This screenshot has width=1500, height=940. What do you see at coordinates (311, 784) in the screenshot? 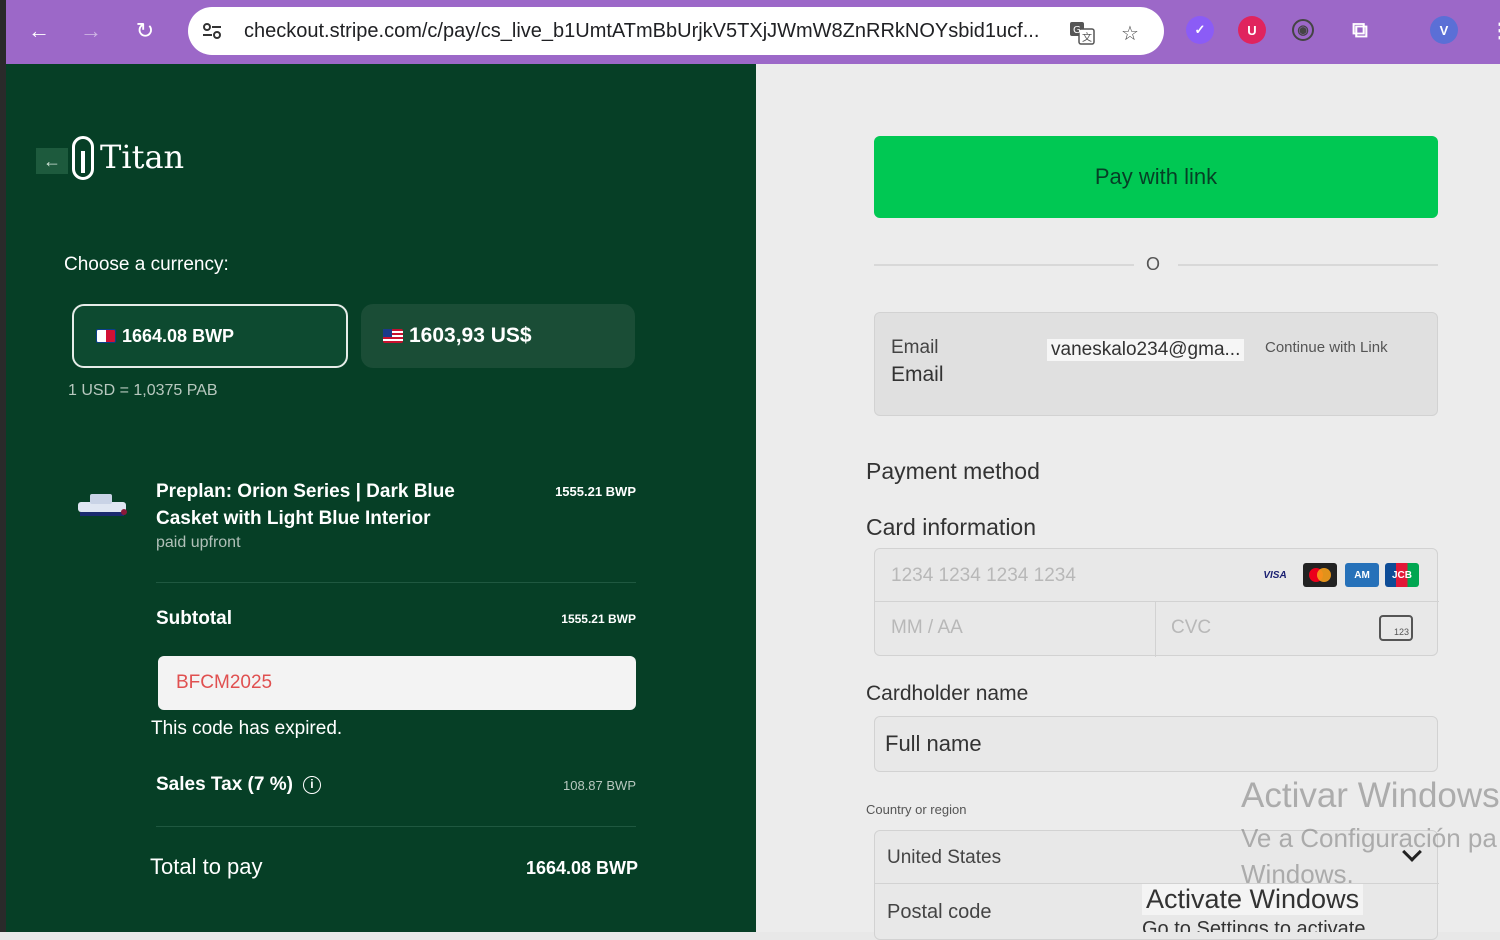
I see `info-icon: i` at bounding box center [311, 784].